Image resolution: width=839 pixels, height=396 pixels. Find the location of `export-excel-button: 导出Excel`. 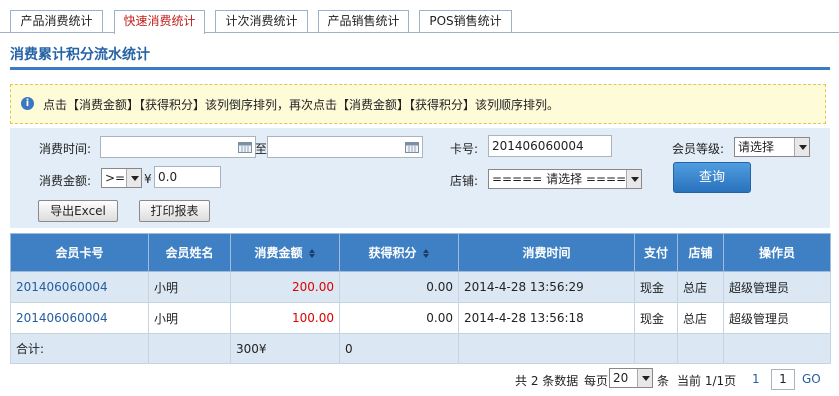

export-excel-button: 导出Excel is located at coordinates (78, 211).